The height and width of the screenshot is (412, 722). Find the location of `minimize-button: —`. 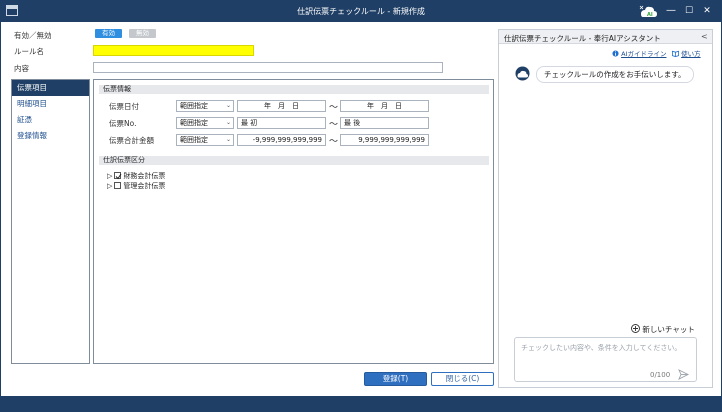

minimize-button: — is located at coordinates (671, 11).